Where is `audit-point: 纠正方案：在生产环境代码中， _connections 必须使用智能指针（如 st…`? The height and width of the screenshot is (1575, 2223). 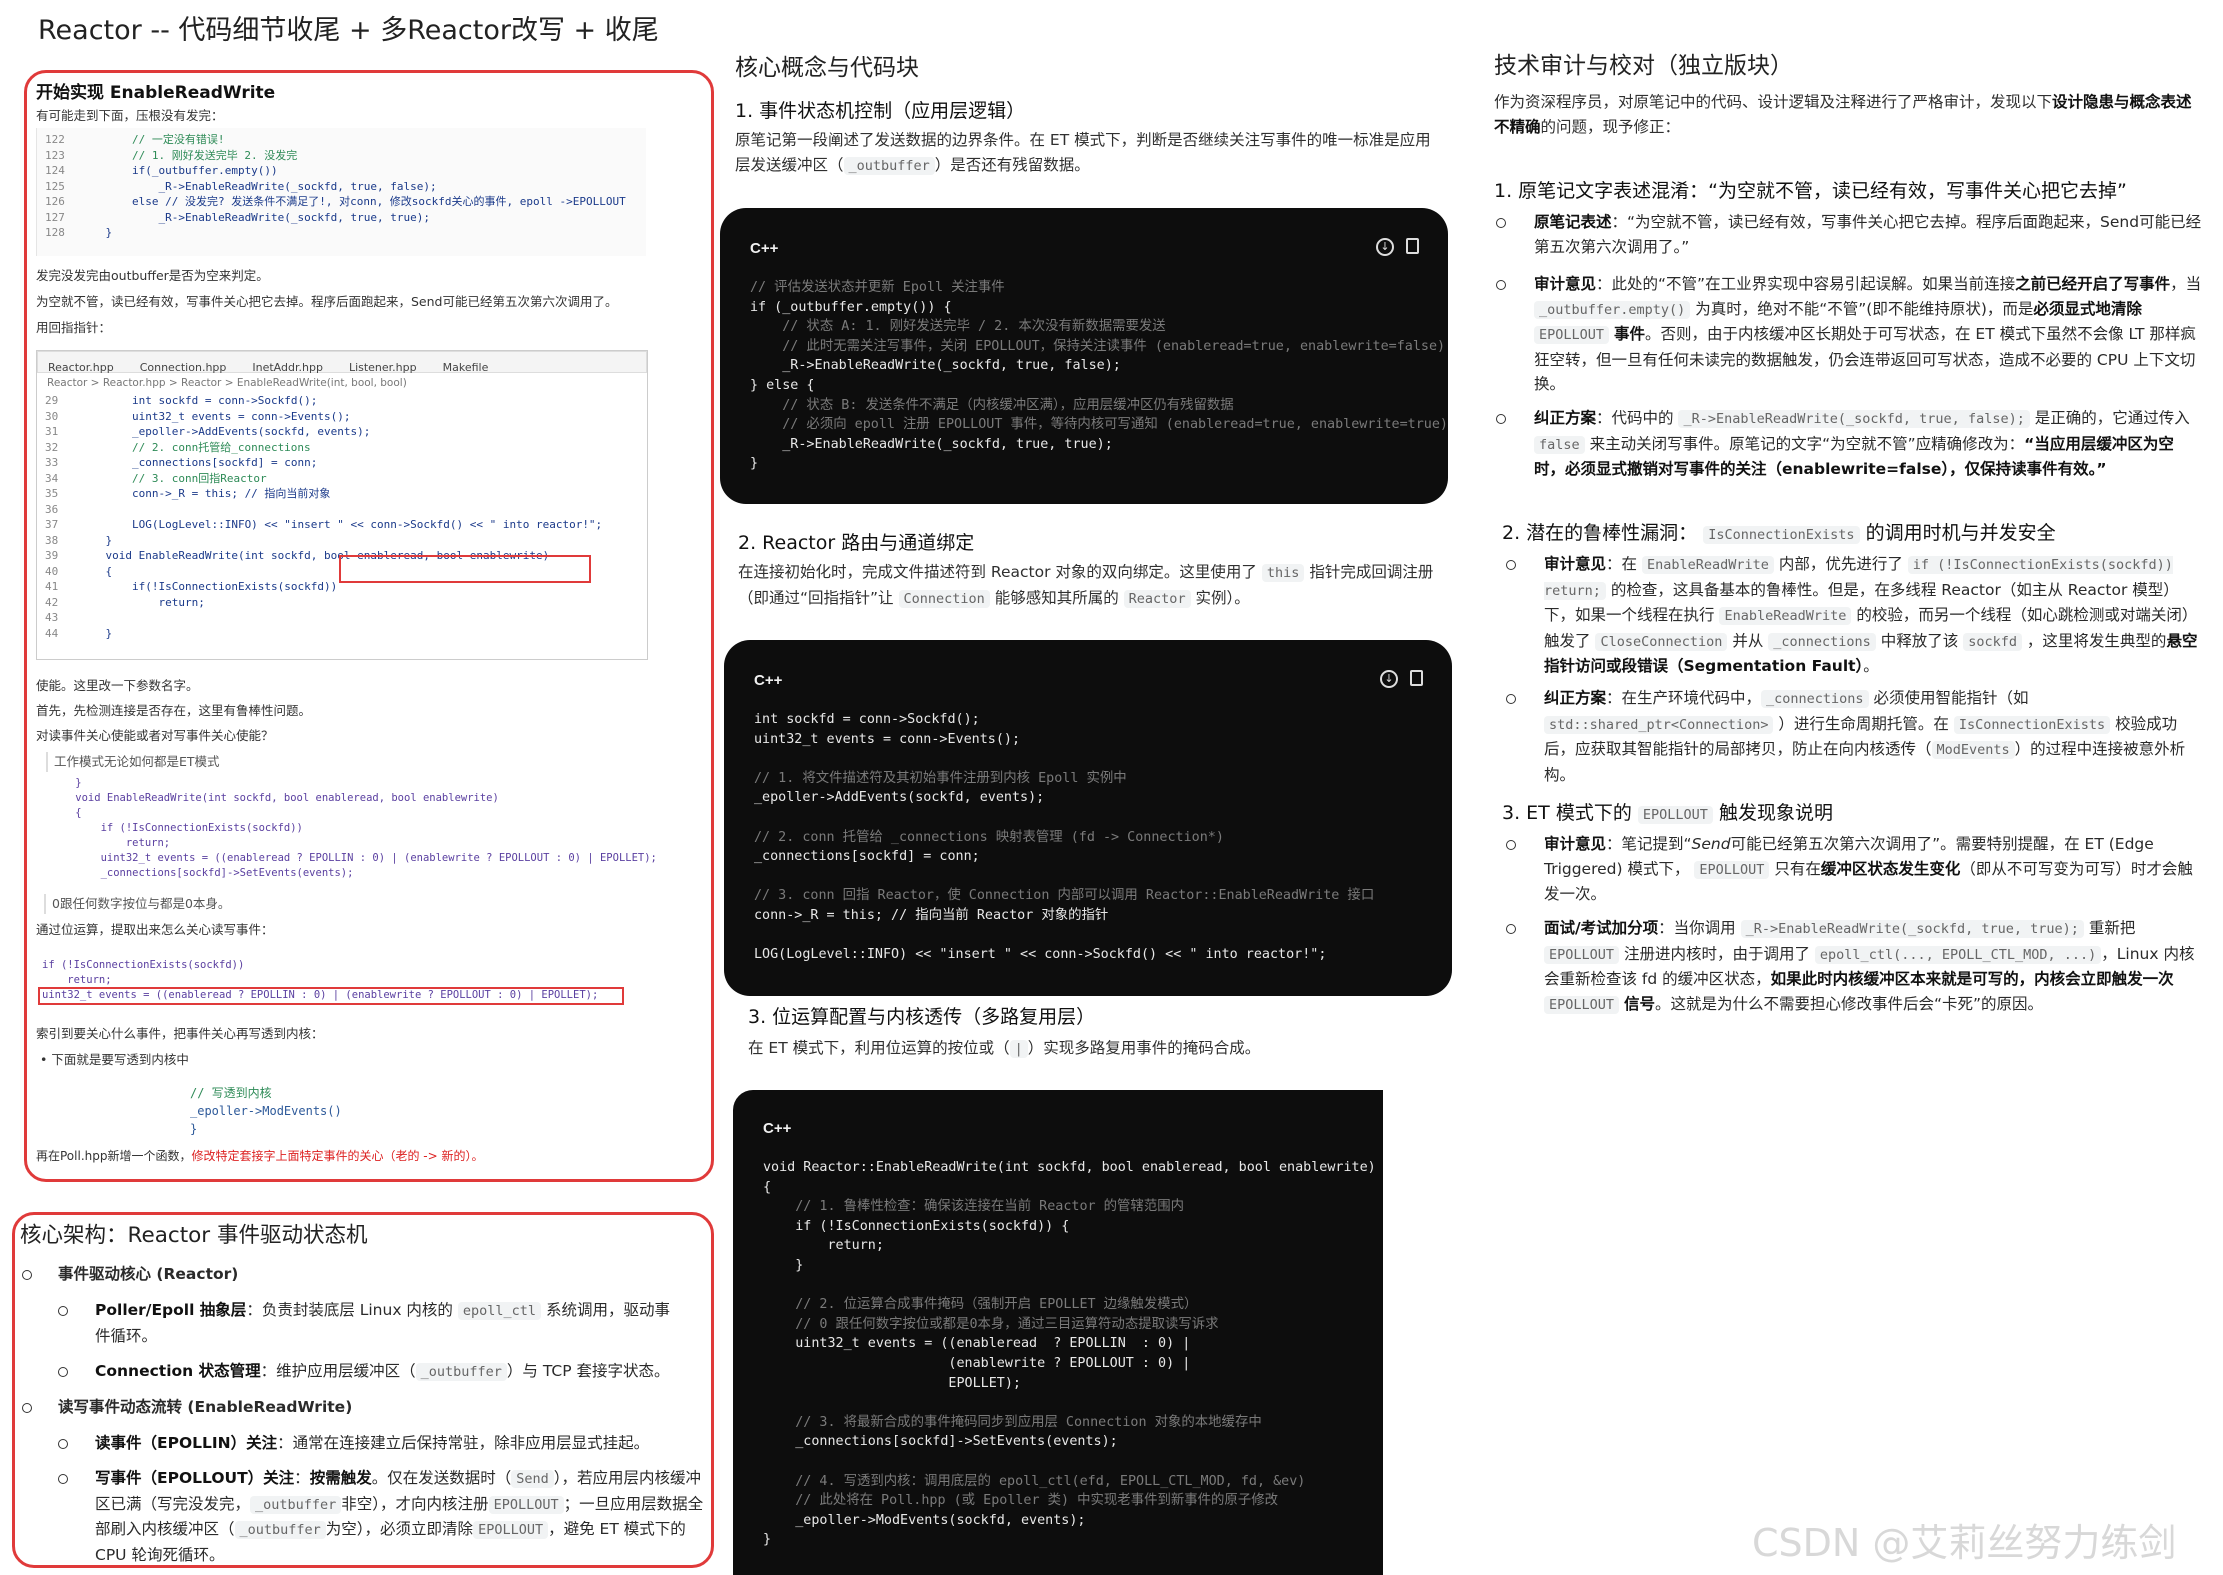 audit-point: 纠正方案：在生产环境代码中， _connections 必须使用智能指针（如 st… is located at coordinates (1865, 736).